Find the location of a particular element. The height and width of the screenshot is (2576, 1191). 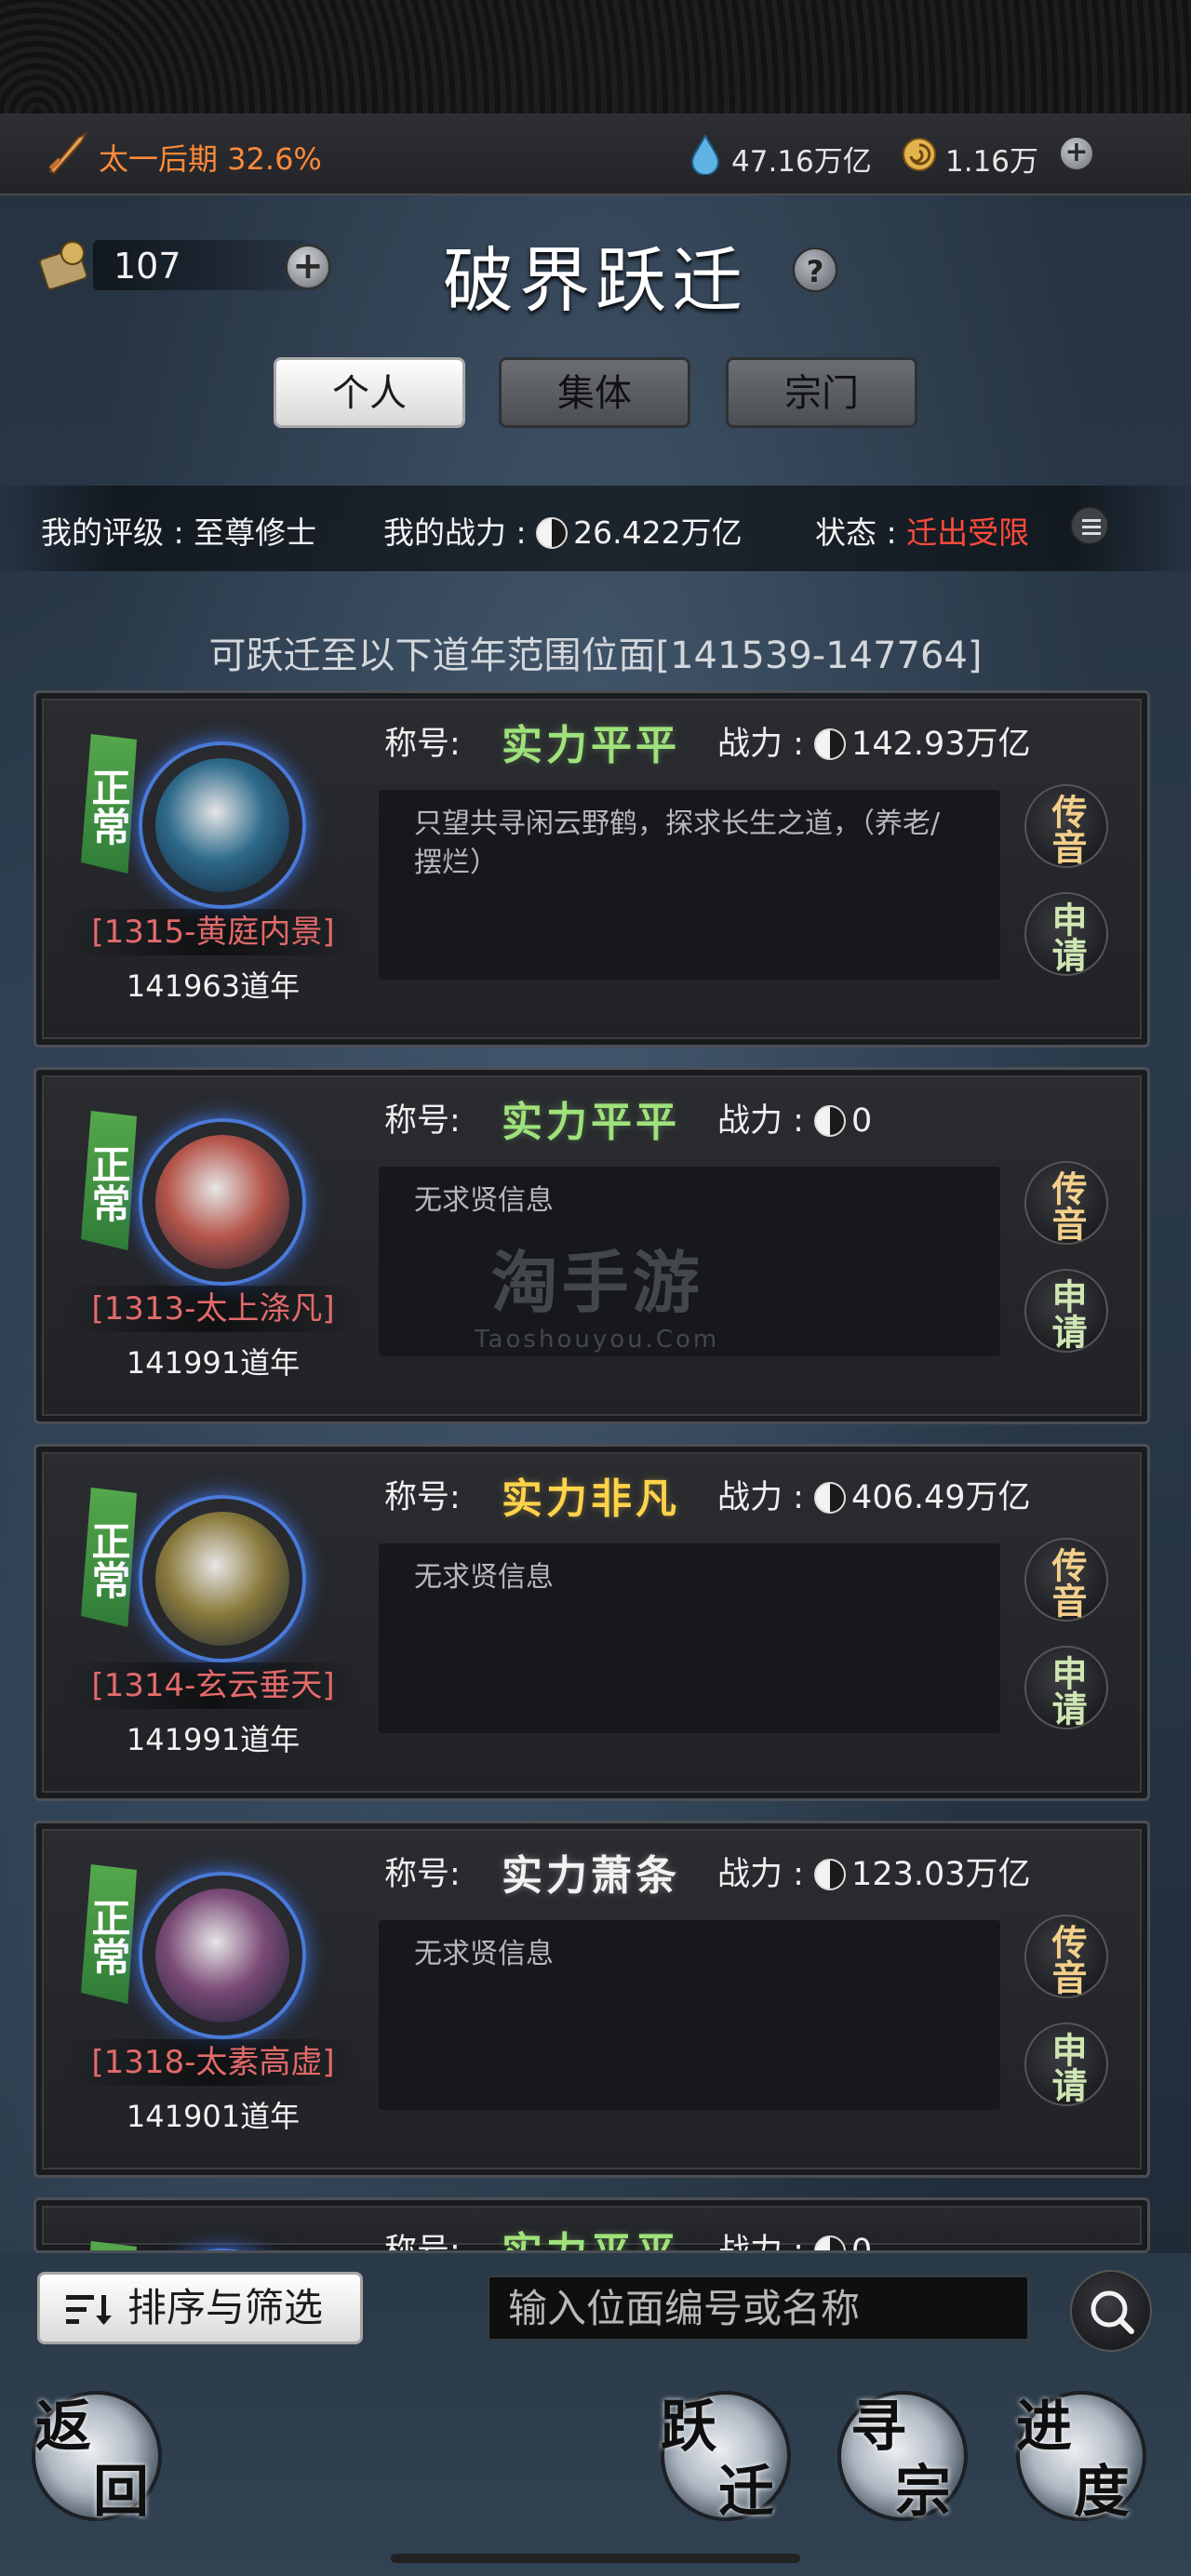

progress-label-1: 进 is located at coordinates (1044, 2427).